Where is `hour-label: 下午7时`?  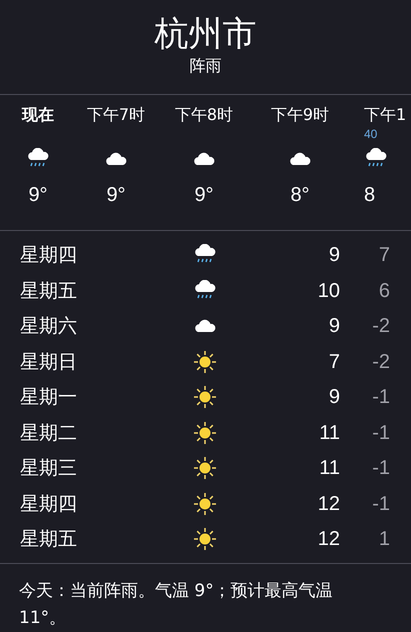
hour-label: 下午7时 is located at coordinates (116, 115).